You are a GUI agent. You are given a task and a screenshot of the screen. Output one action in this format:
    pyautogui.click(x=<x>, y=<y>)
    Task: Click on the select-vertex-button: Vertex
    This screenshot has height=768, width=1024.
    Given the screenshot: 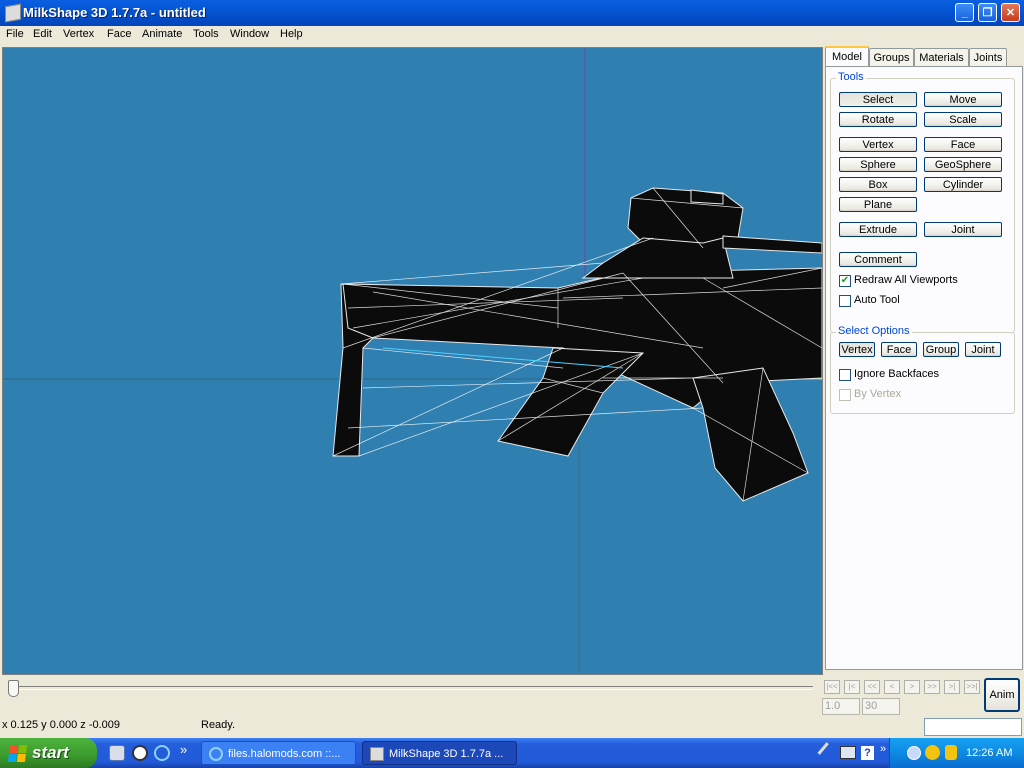 What is the action you would take?
    pyautogui.click(x=857, y=349)
    